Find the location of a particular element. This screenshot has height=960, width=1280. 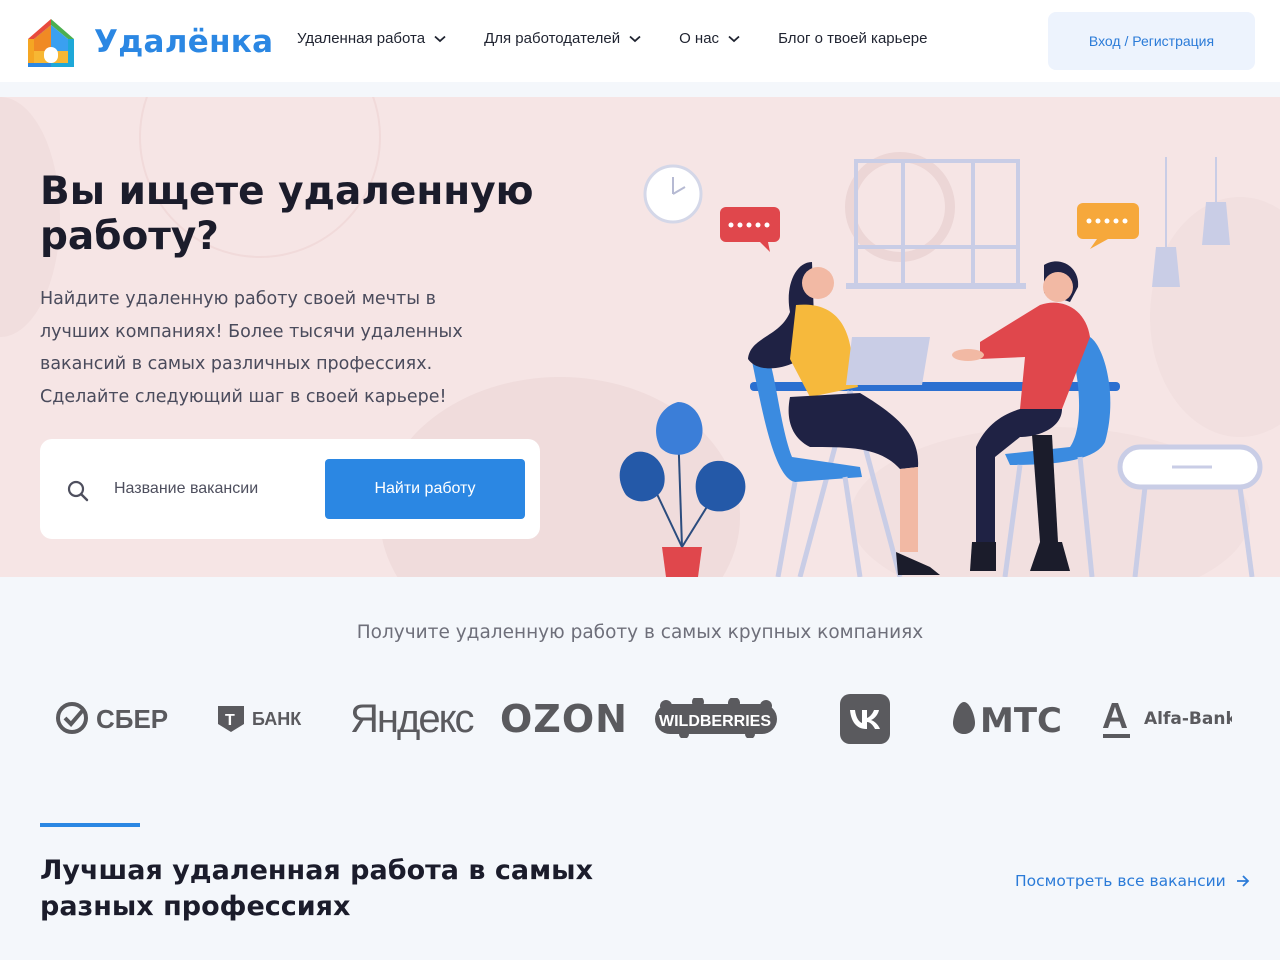

brand-logo: Удалёнка is located at coordinates (154, 42).